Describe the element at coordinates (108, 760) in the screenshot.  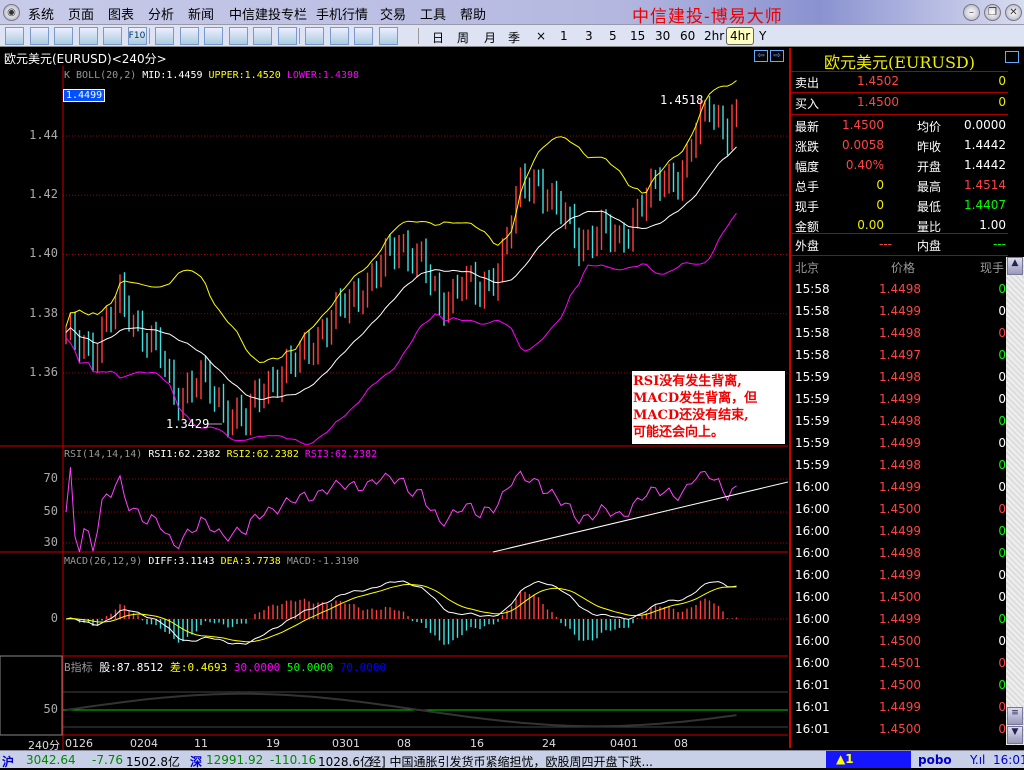
I see `sh-change: -7.76` at that location.